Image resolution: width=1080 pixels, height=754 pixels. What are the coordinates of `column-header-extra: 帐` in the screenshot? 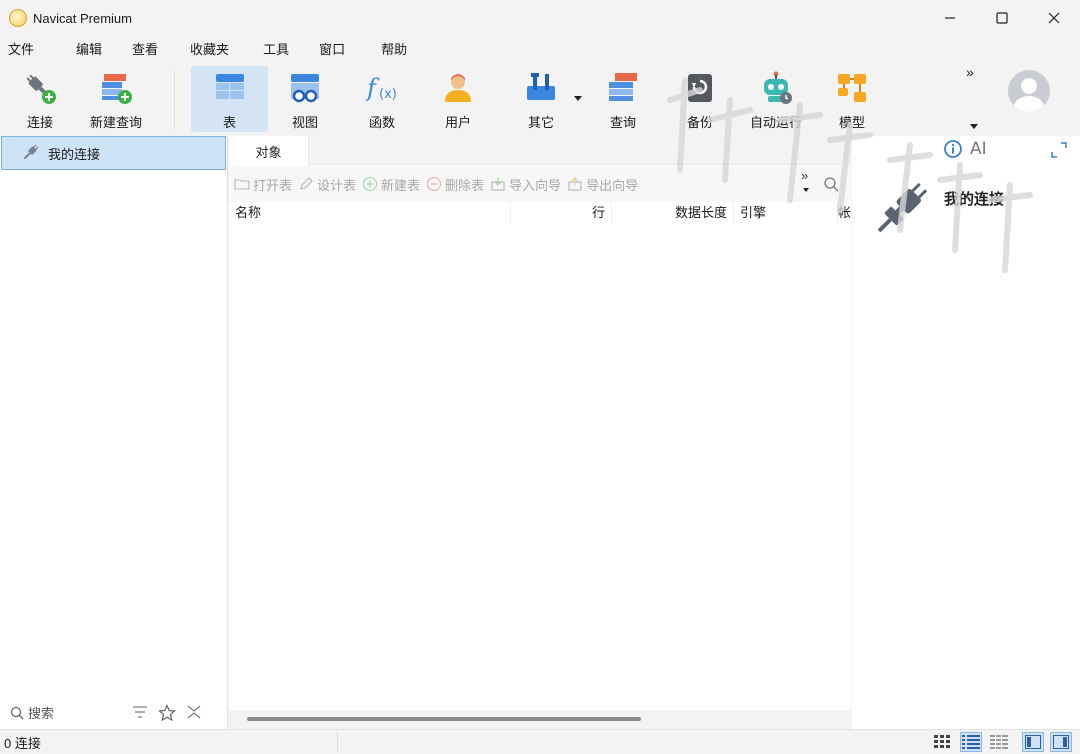 It's located at (844, 213).